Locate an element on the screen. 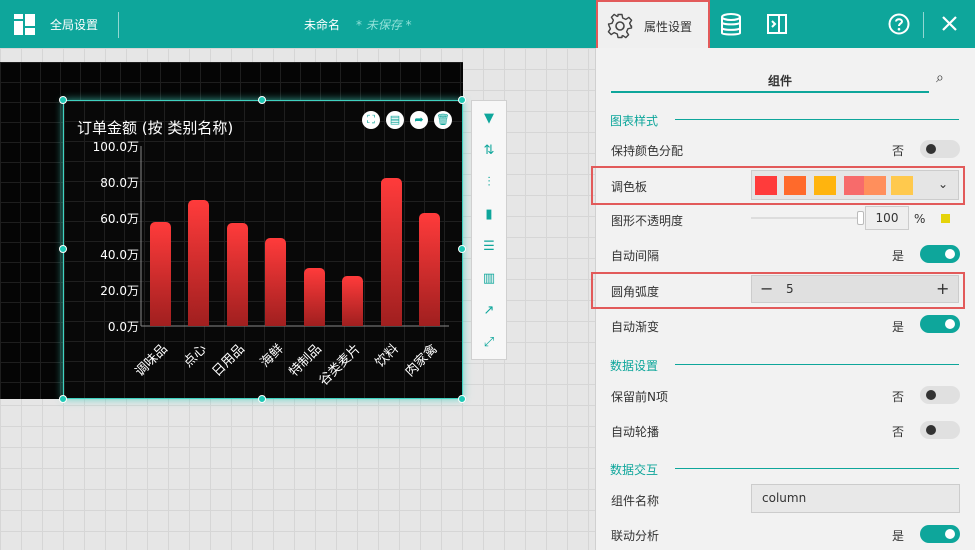 This screenshot has width=975, height=550. resize-handle-e is located at coordinates (462, 249).